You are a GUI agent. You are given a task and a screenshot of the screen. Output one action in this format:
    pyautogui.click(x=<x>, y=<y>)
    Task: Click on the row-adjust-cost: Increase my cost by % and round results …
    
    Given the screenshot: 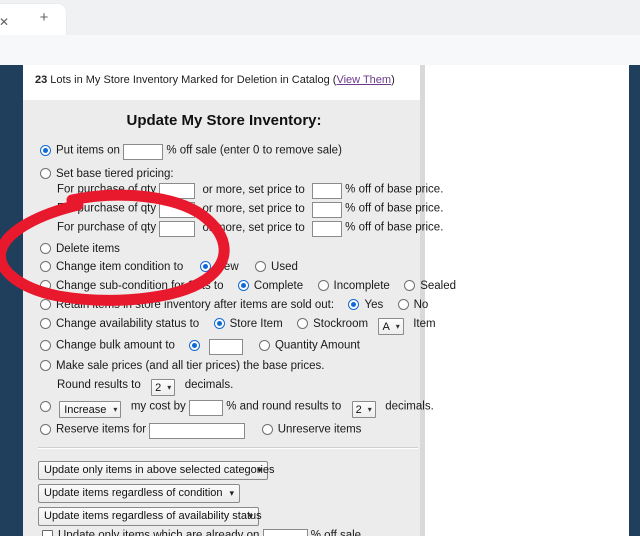 What is the action you would take?
    pyautogui.click(x=237, y=409)
    